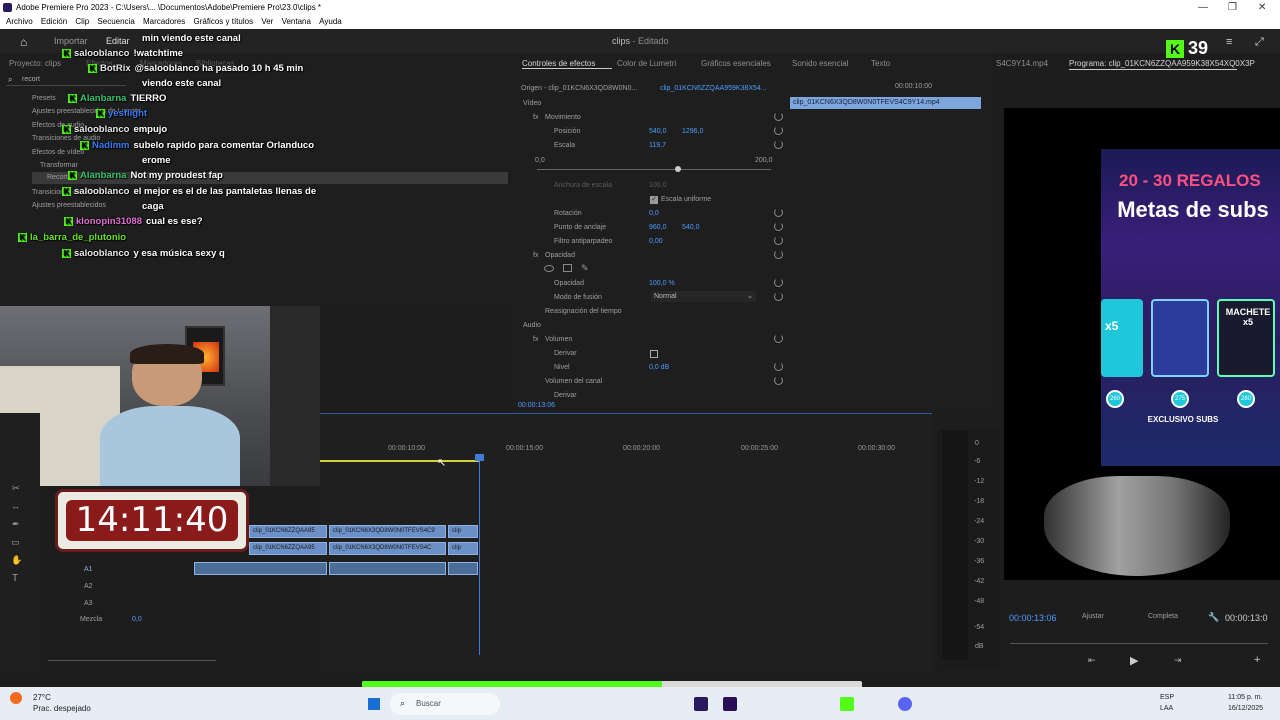  I want to click on razor-tool-icon: ✂, so click(16, 488).